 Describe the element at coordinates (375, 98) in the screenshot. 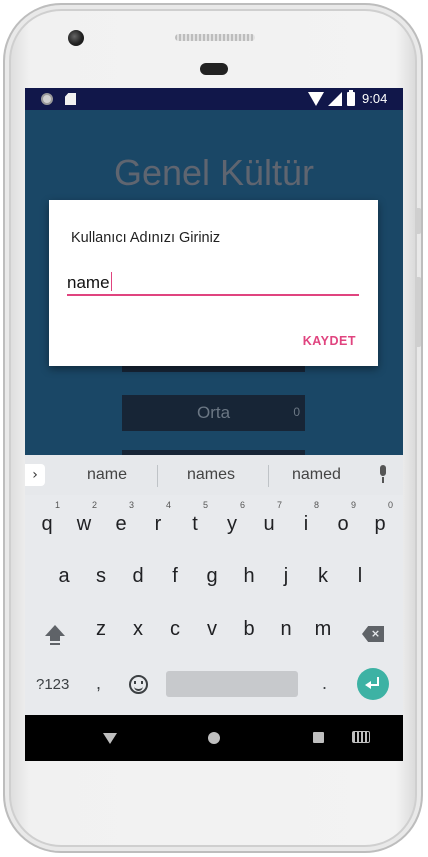

I see `status-time: 9:04` at that location.